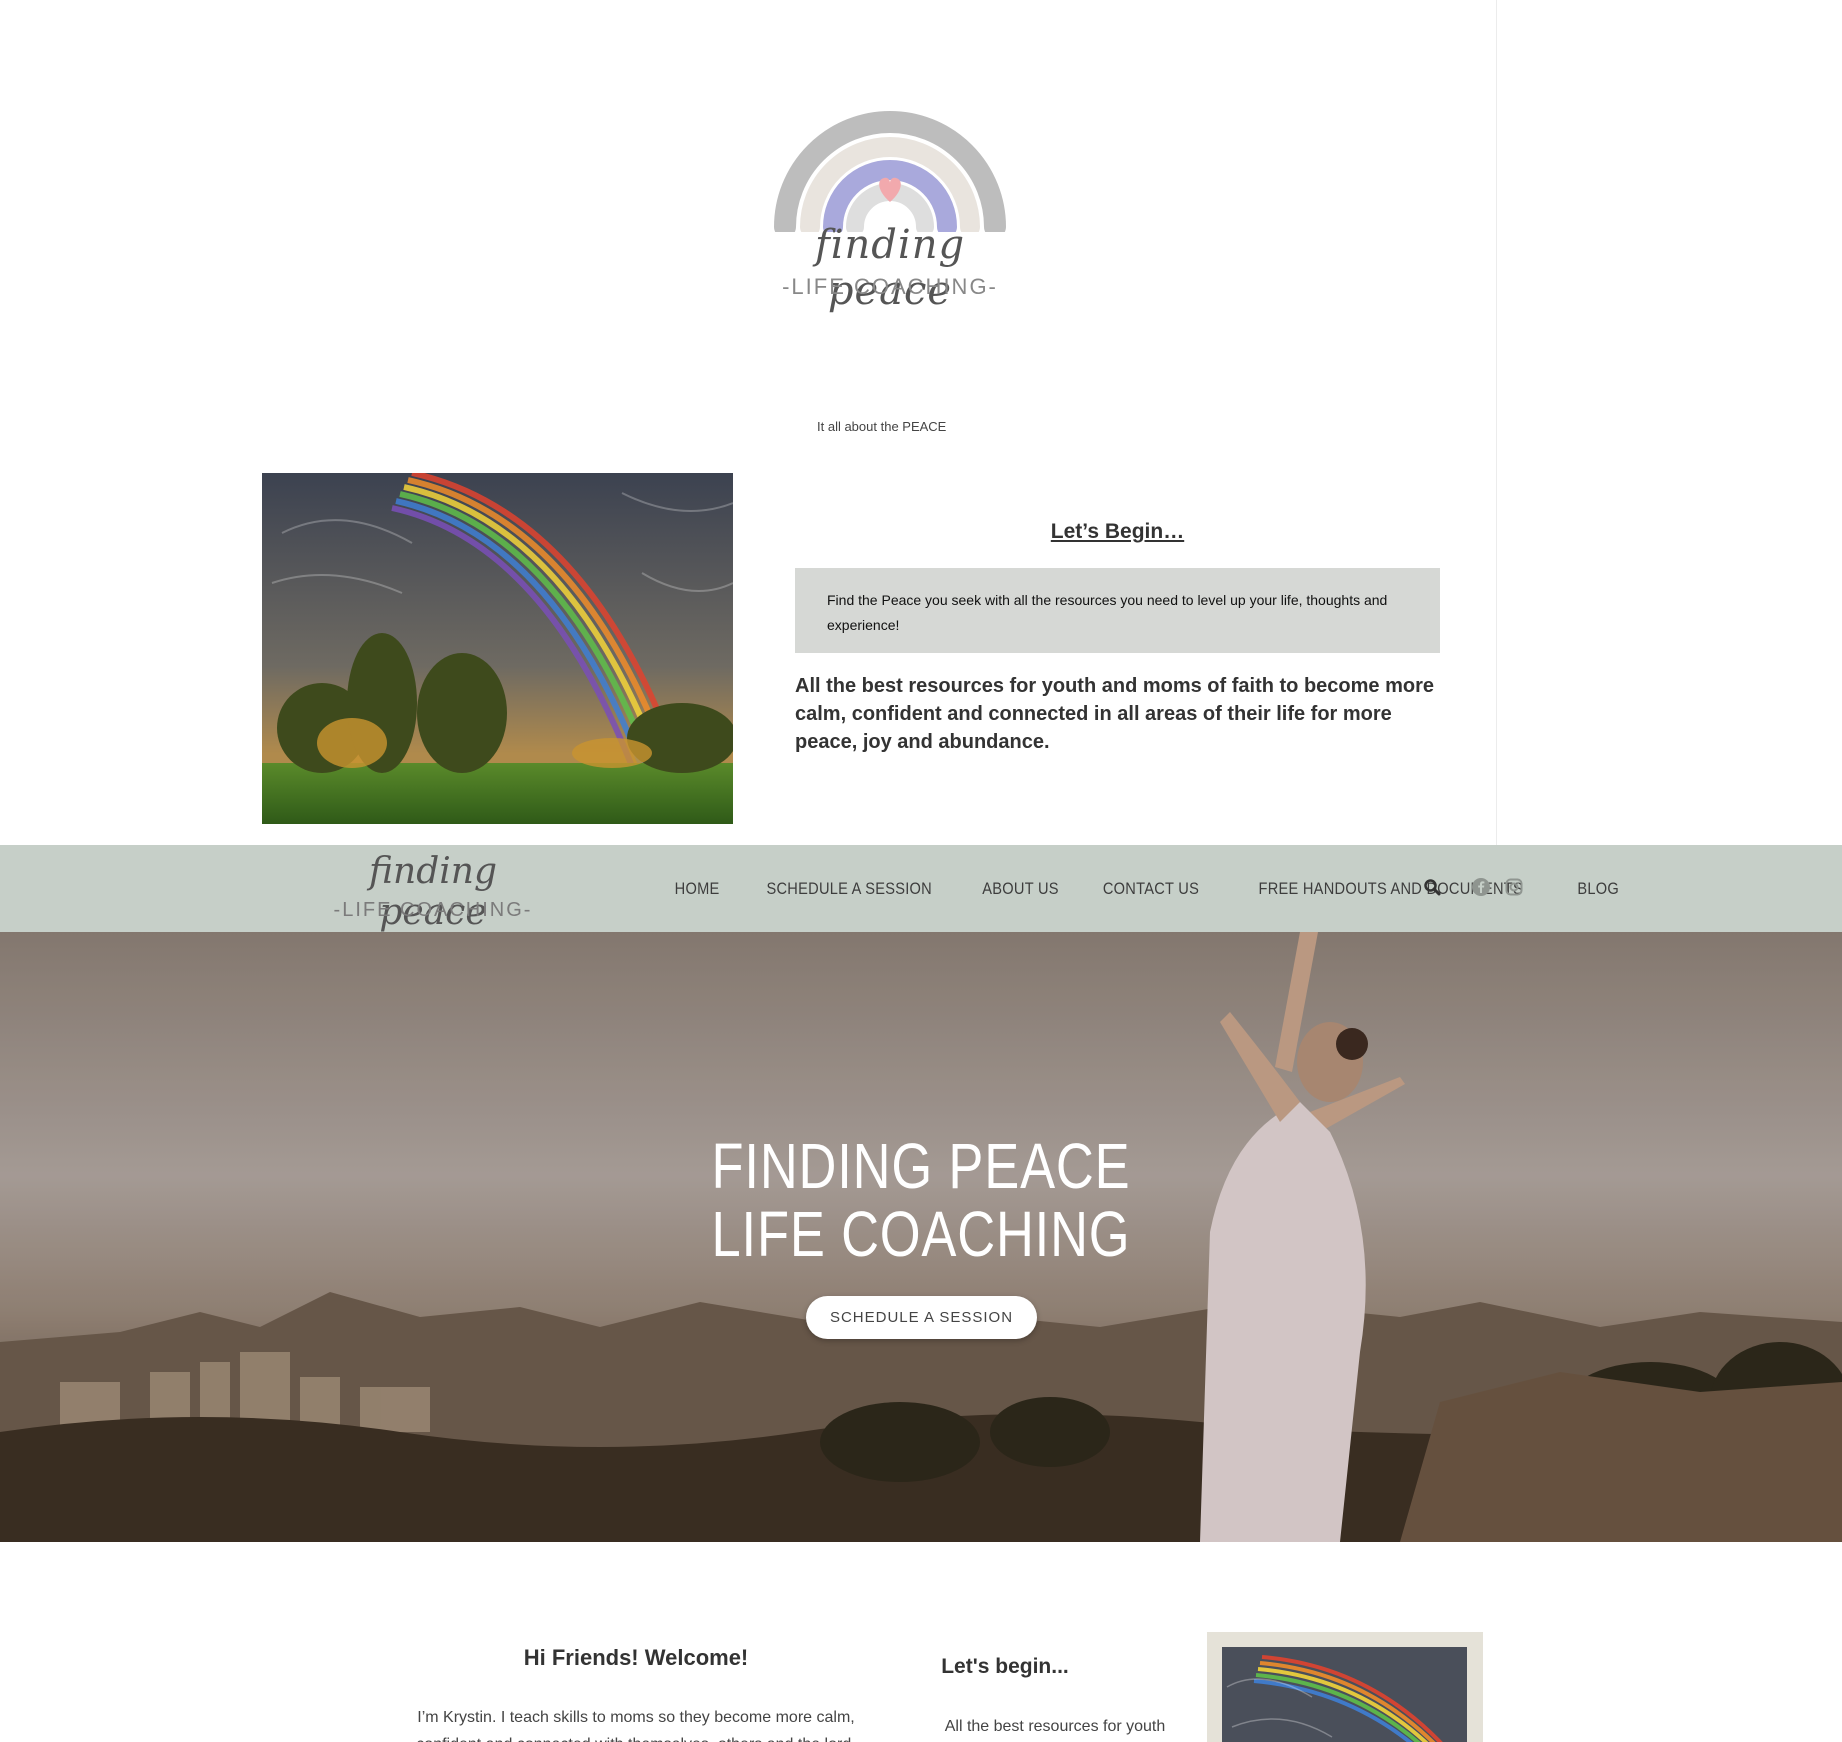  Describe the element at coordinates (1599, 889) in the screenshot. I see `nav-item-blog: BLOG` at that location.